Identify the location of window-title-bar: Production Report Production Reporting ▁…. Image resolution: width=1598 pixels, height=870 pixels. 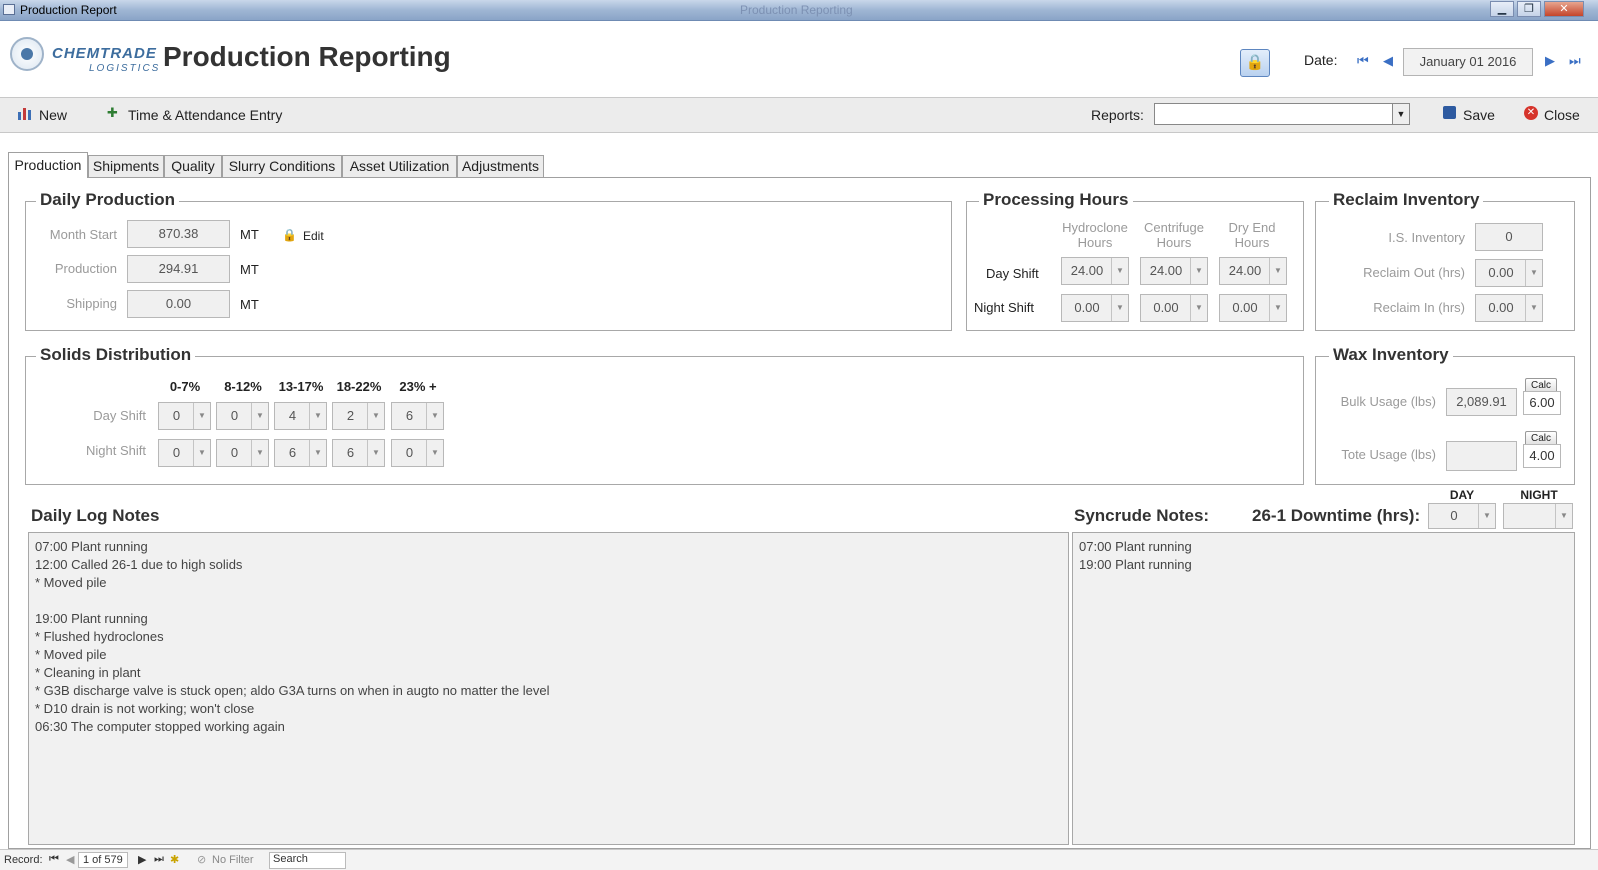
(799, 10).